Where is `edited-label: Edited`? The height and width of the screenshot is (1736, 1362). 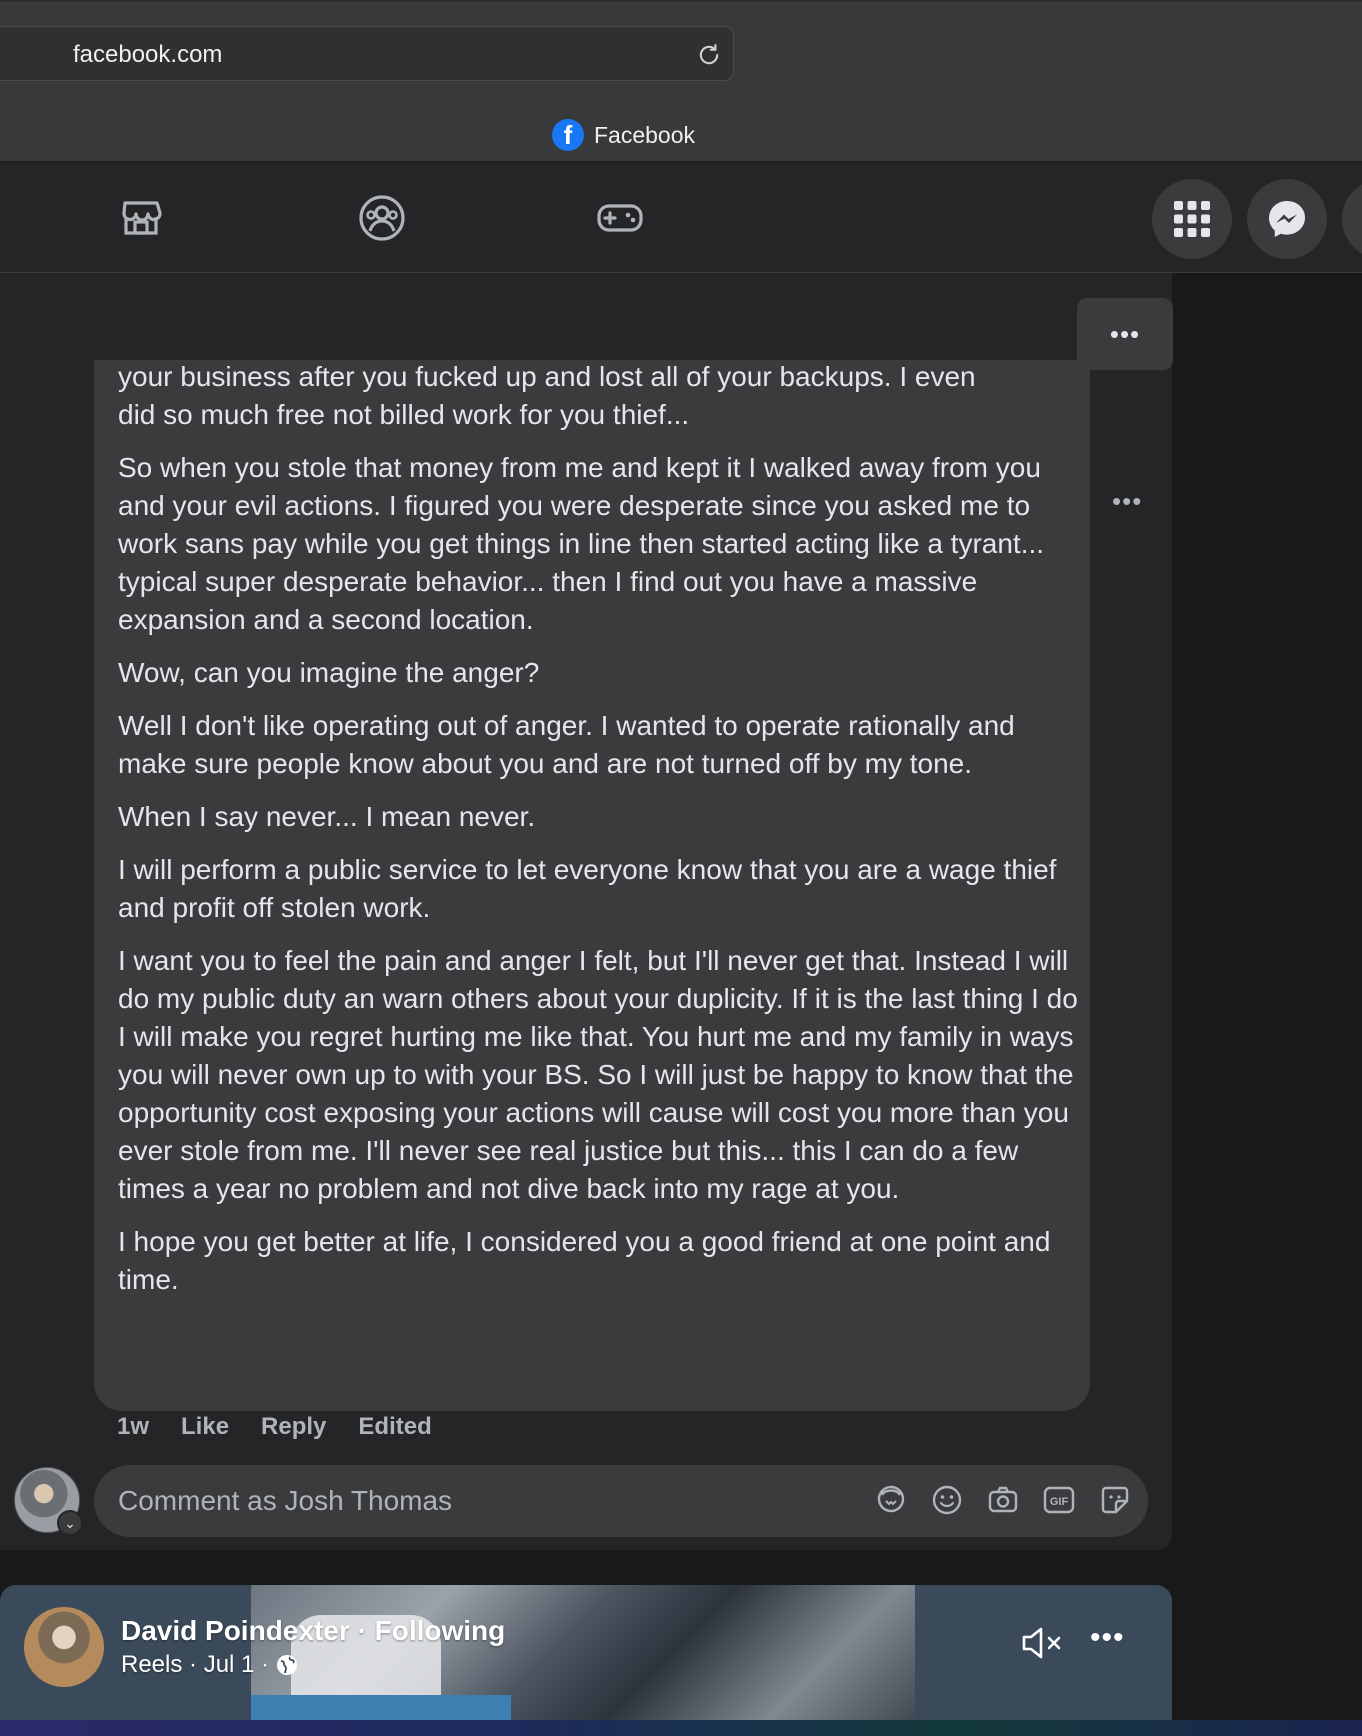 edited-label: Edited is located at coordinates (394, 1427).